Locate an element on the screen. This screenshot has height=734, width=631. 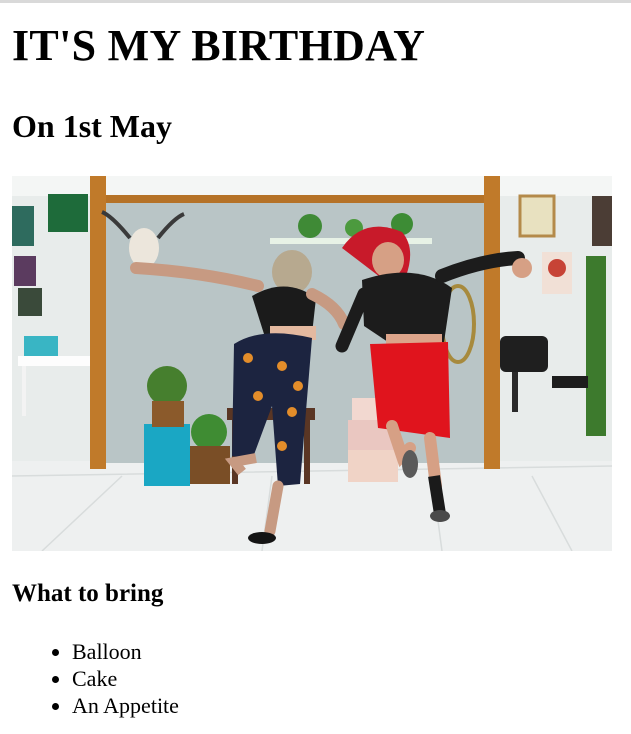
list-item: An Appetite is located at coordinates (125, 705).